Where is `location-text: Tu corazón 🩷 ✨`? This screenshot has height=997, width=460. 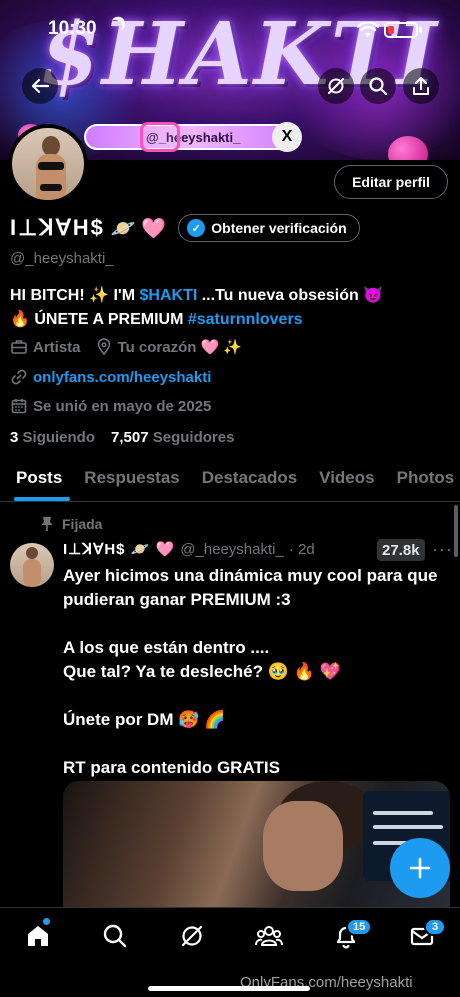 location-text: Tu corazón 🩷 ✨ is located at coordinates (180, 347).